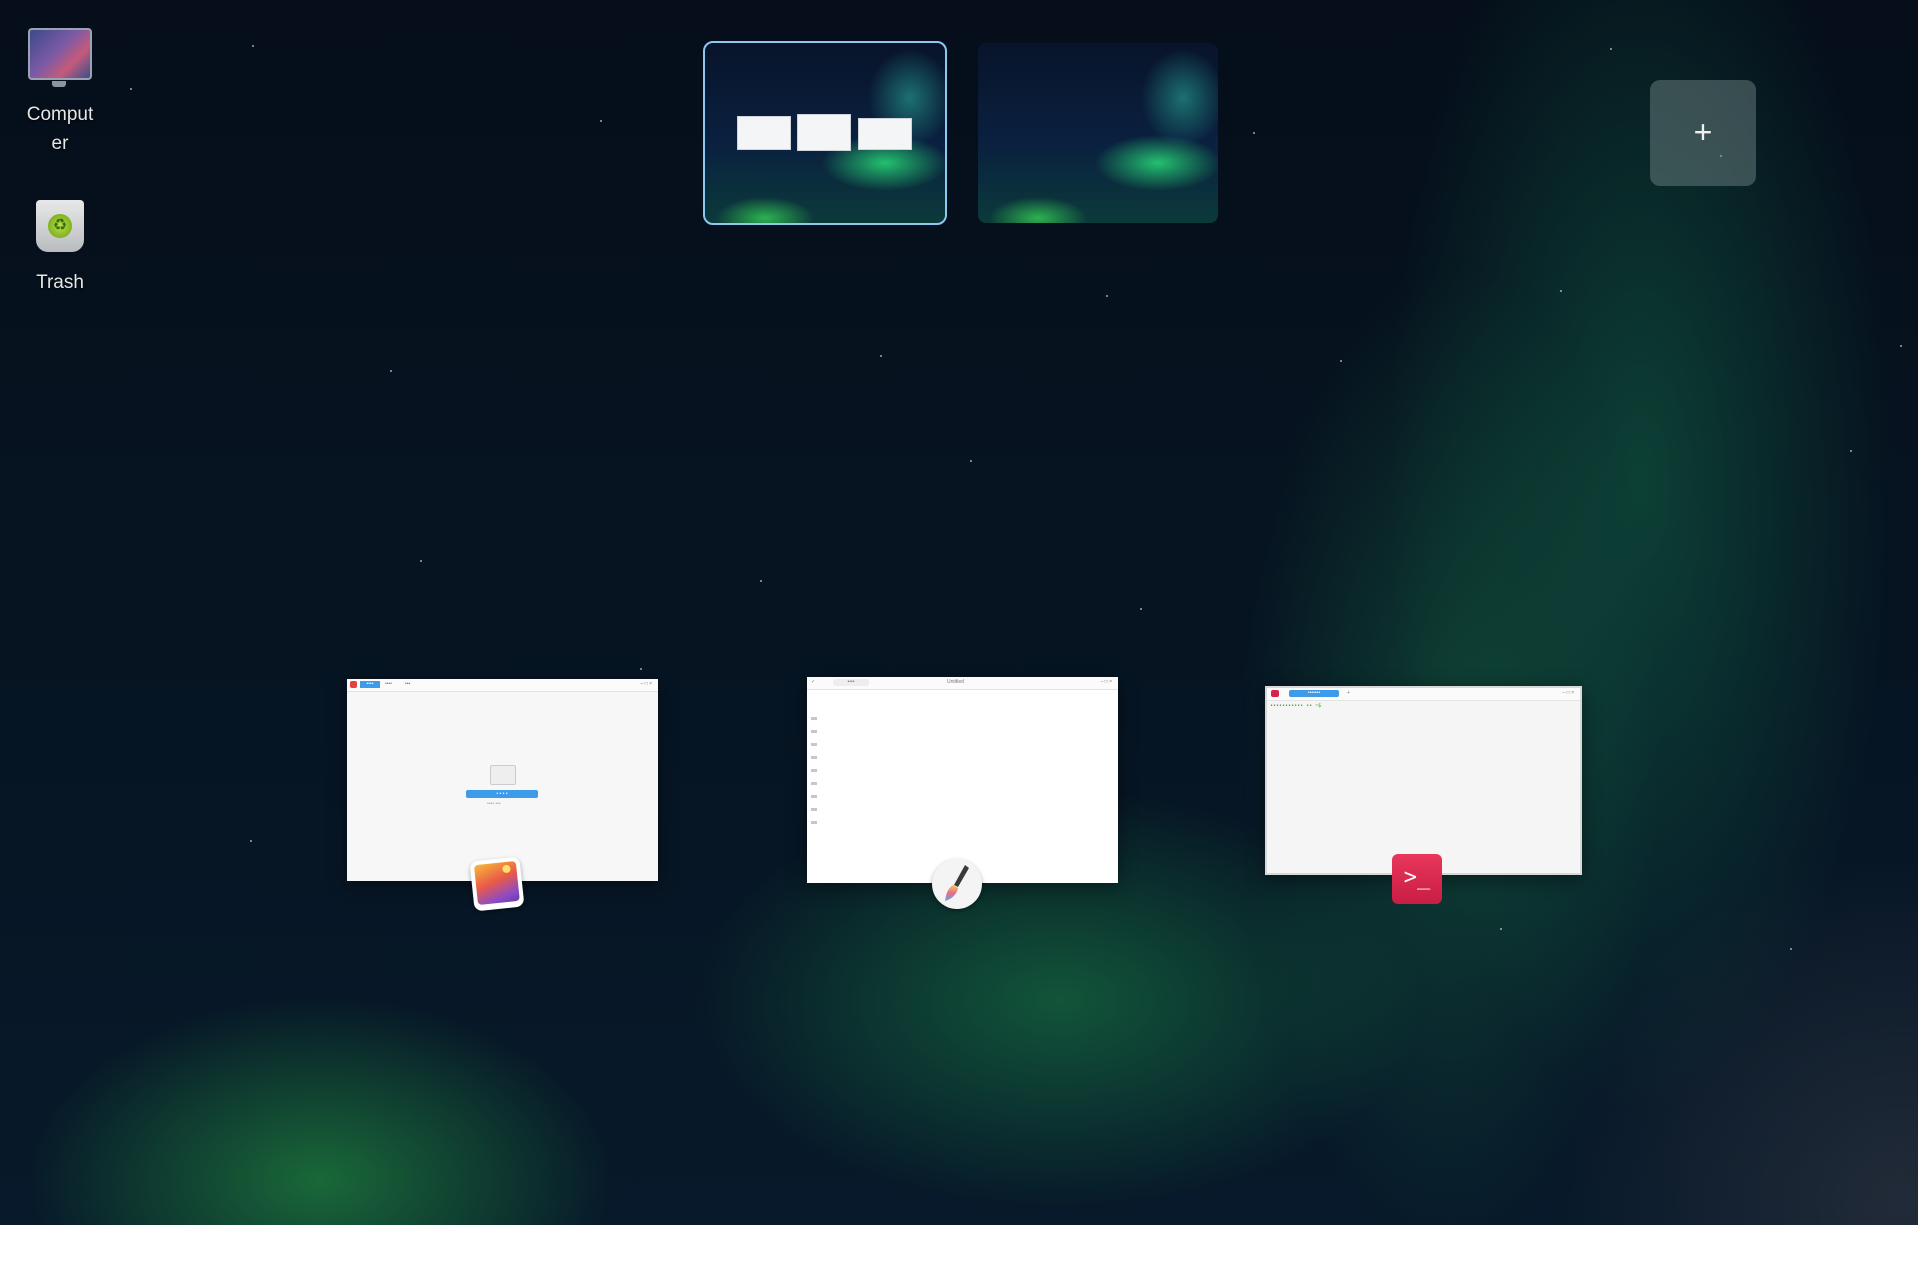 The width and height of the screenshot is (1920, 1279). Describe the element at coordinates (60, 57) in the screenshot. I see `computer-icon` at that location.